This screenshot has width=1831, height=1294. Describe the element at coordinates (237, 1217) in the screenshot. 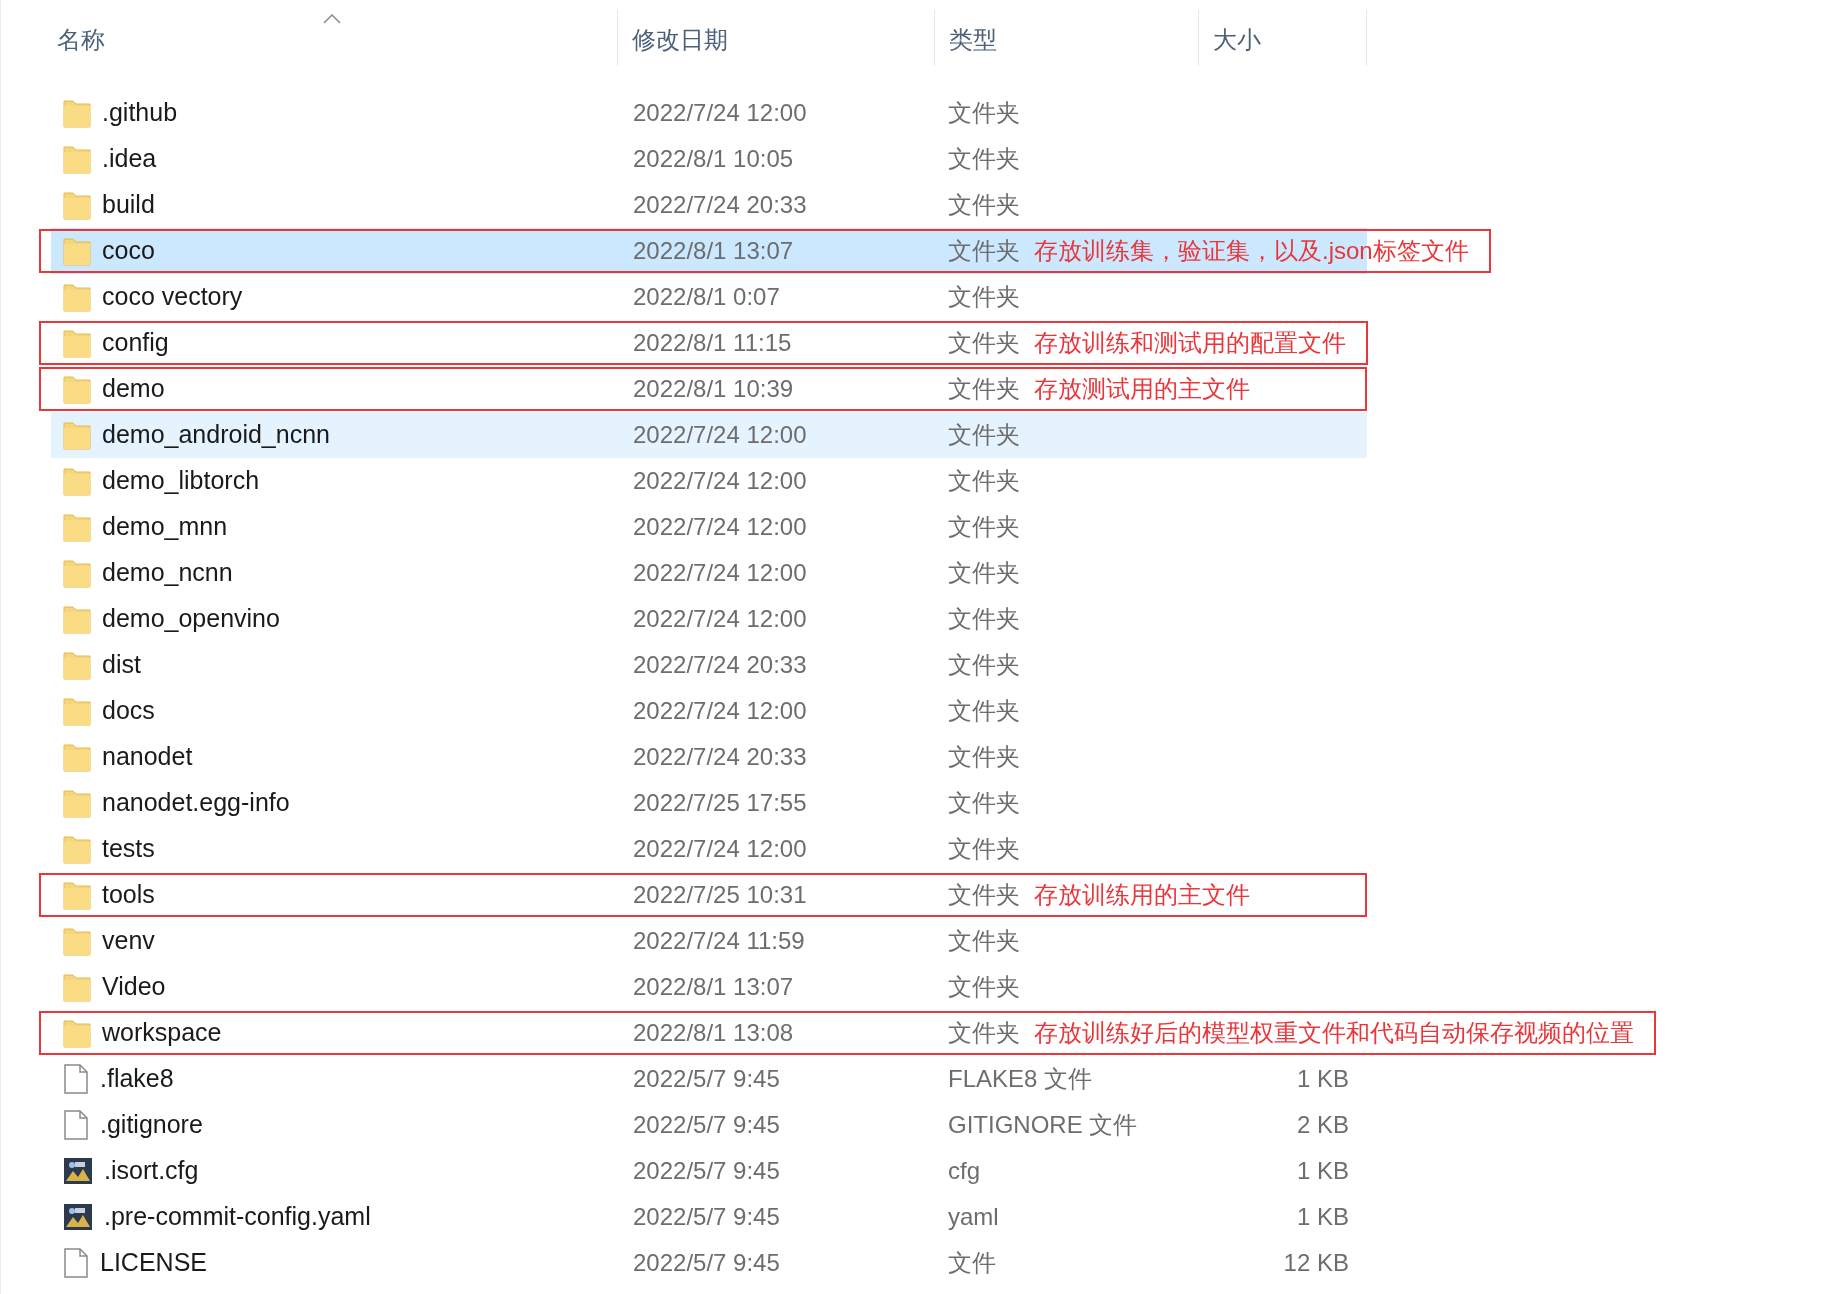

I see `file-name: .pre-commit-config.yaml` at that location.